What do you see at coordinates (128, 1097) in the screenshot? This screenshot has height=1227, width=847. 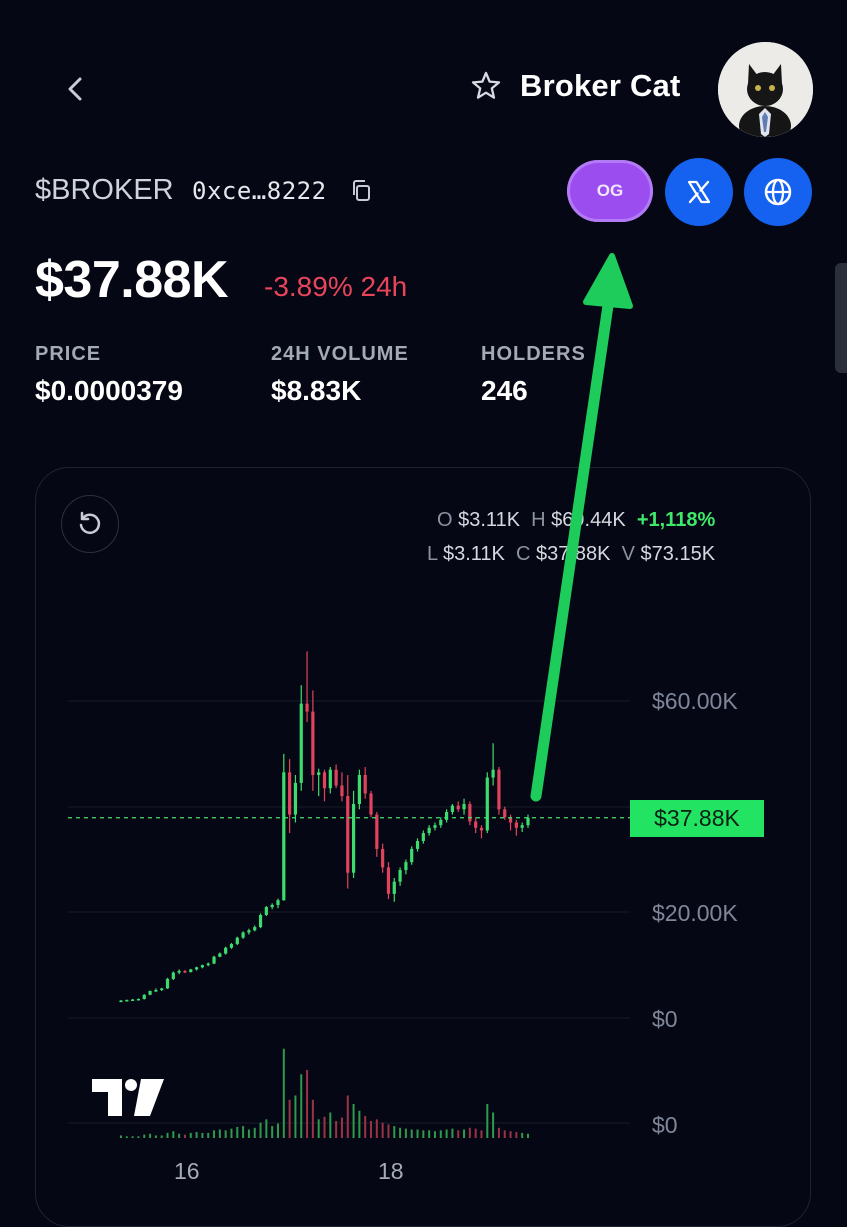 I see `tradingview-logo` at bounding box center [128, 1097].